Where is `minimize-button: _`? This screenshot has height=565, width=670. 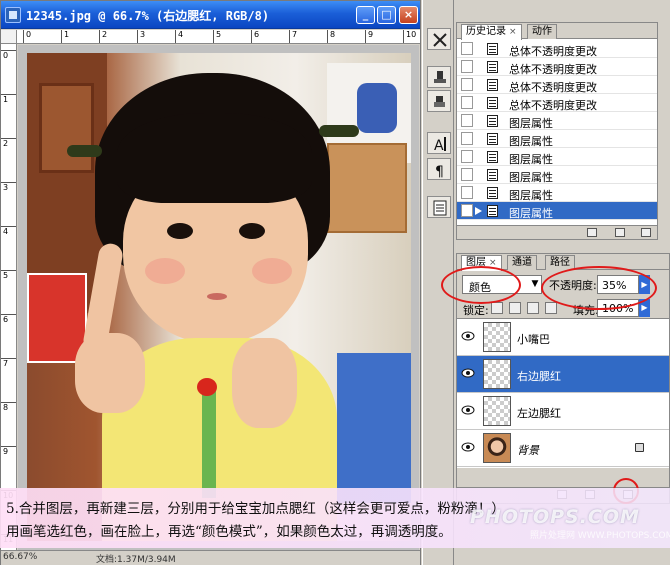
minimize-button: _ is located at coordinates (365, 15).